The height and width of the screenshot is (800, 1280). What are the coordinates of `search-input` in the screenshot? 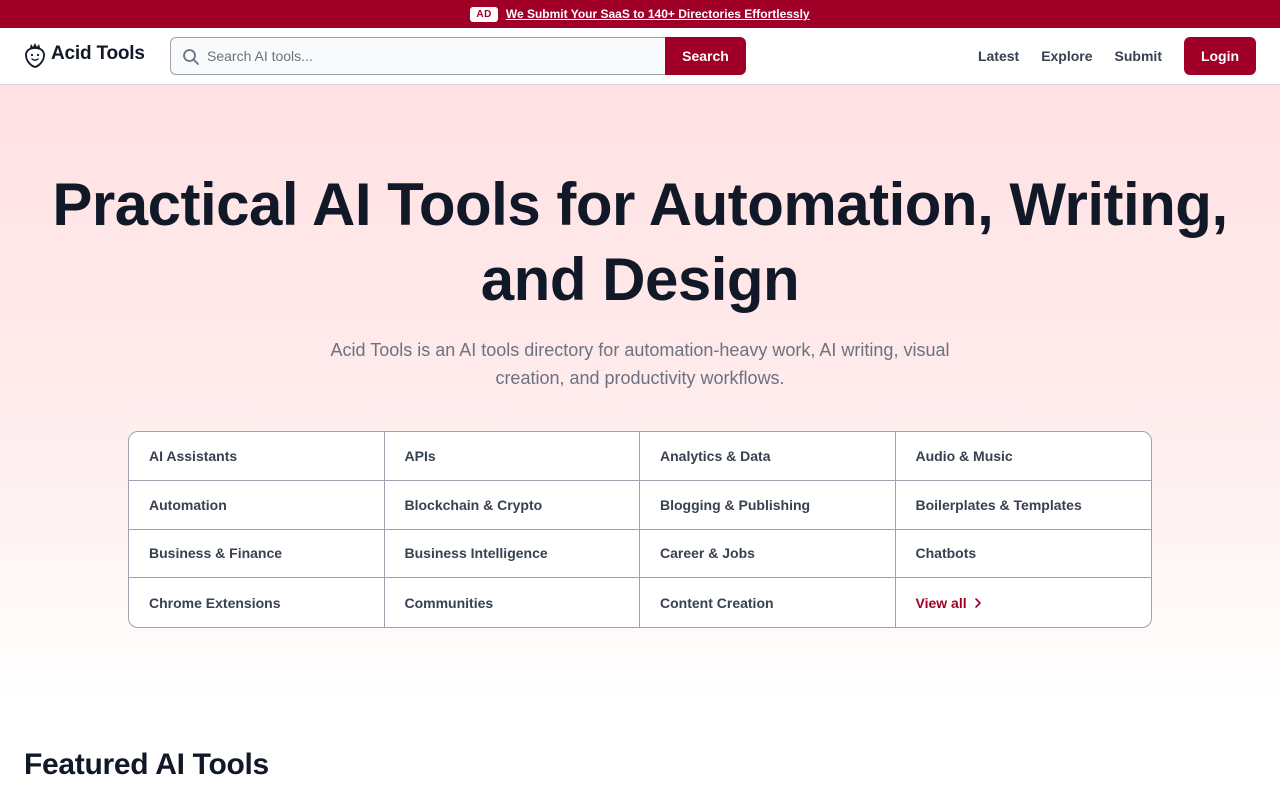 It's located at (418, 56).